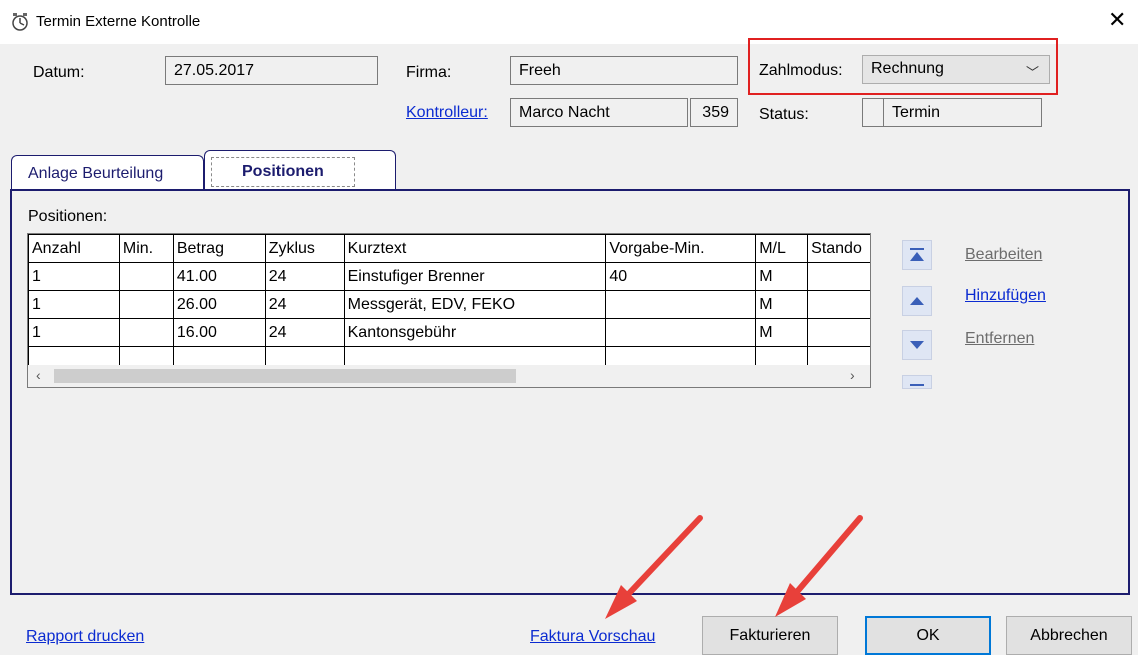 Image resolution: width=1138 pixels, height=655 pixels. Describe the element at coordinates (59, 72) in the screenshot. I see `datum-label: Datum:` at that location.